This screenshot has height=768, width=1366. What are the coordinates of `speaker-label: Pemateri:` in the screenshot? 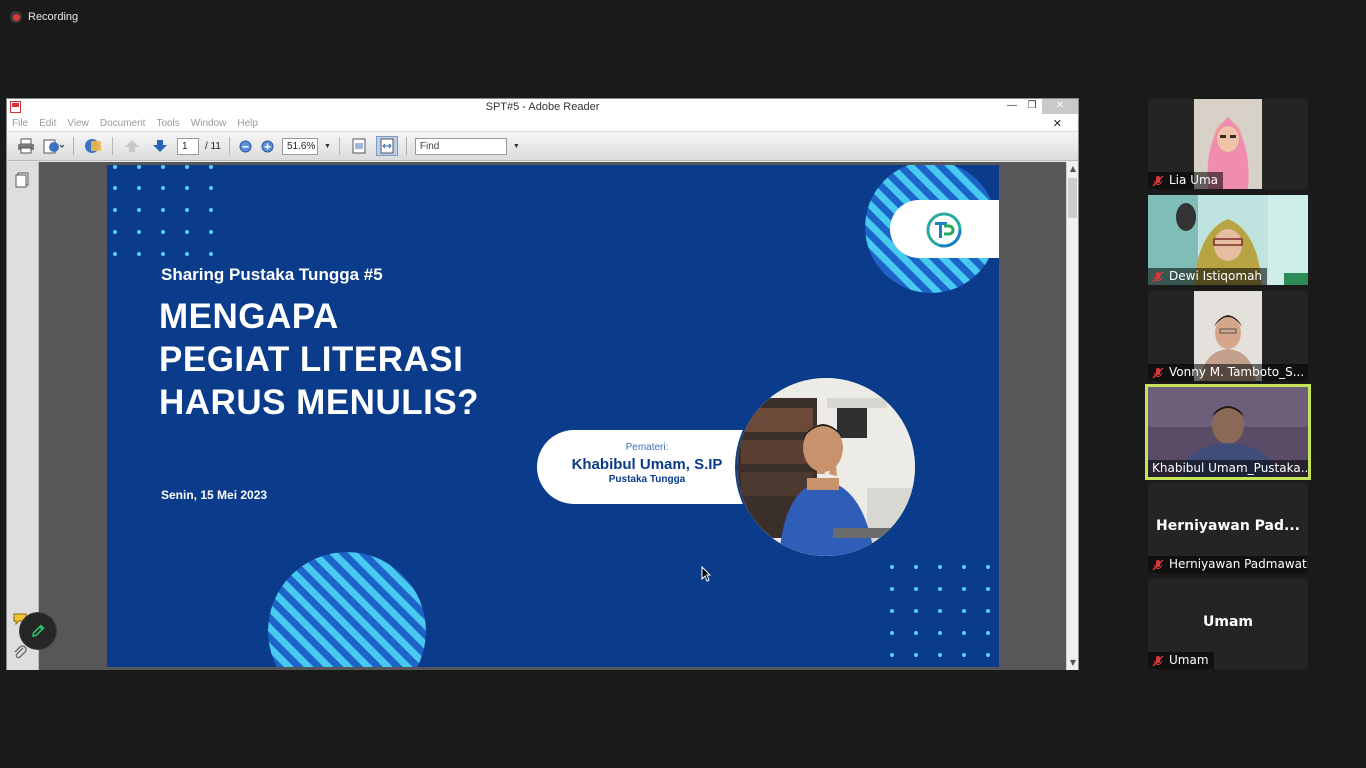 It's located at (647, 447).